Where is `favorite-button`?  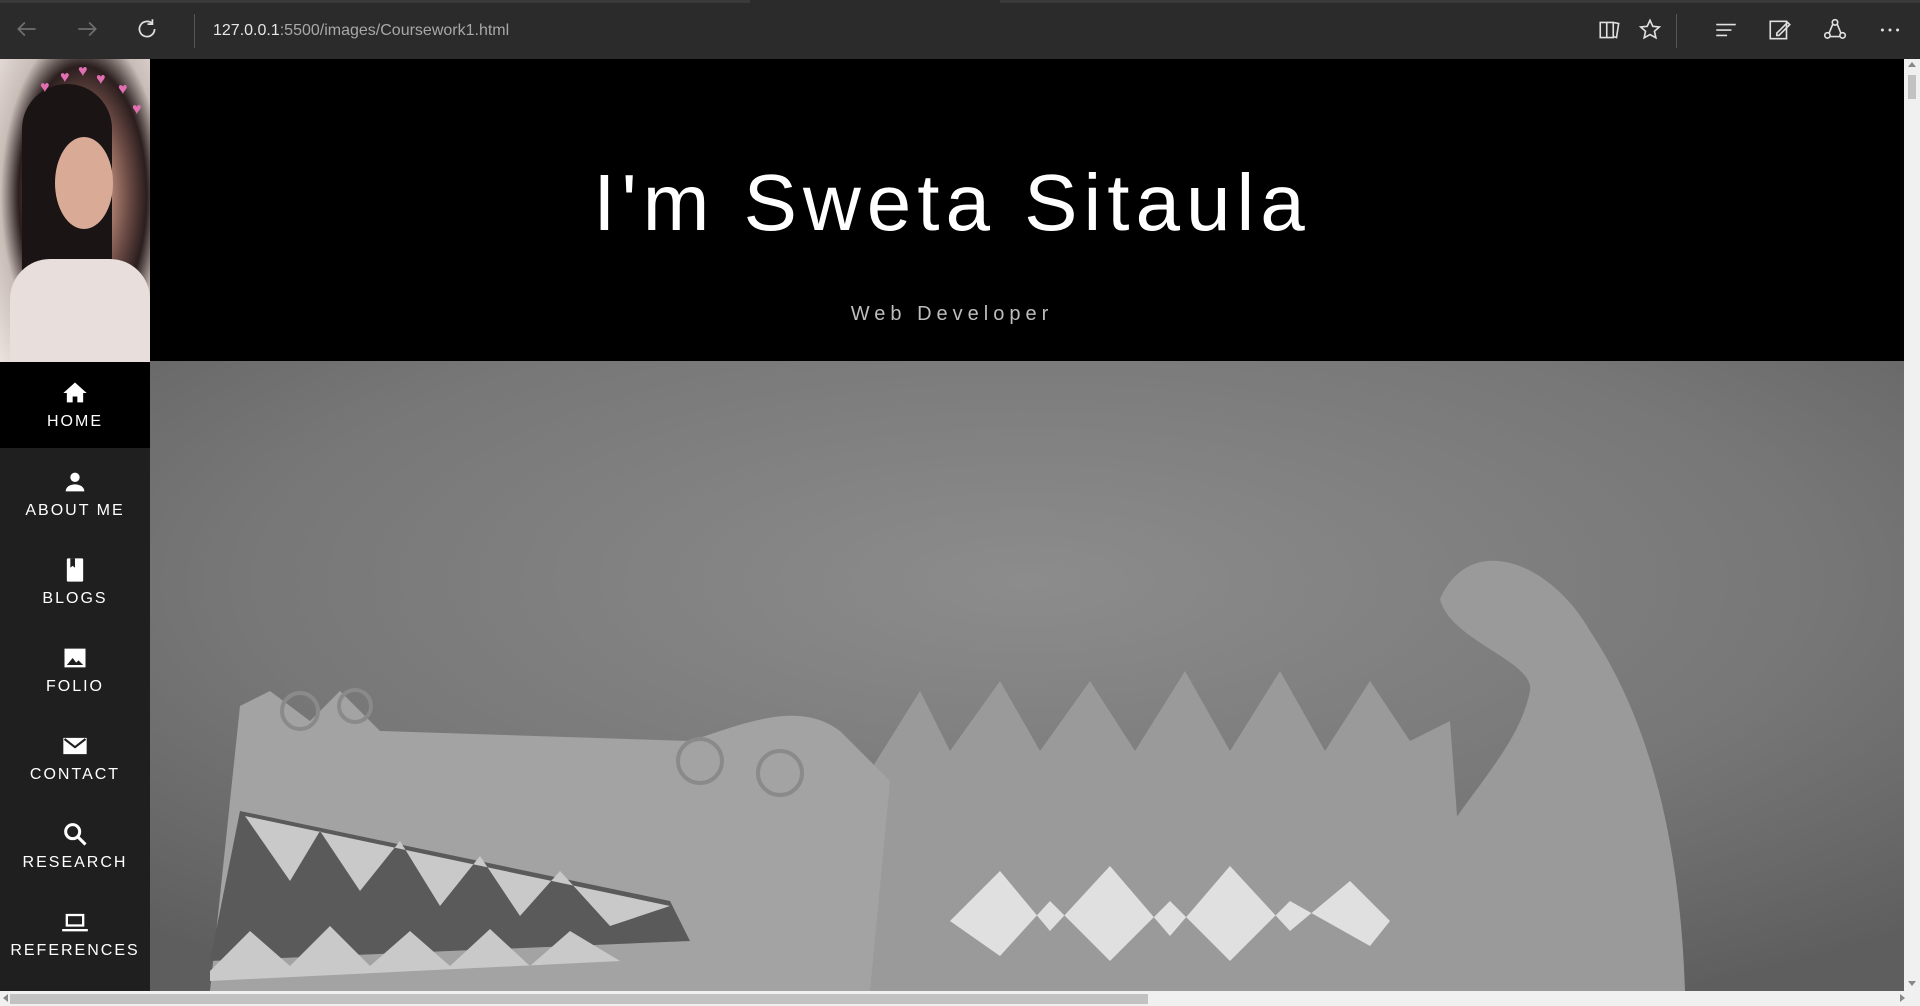 favorite-button is located at coordinates (1650, 30).